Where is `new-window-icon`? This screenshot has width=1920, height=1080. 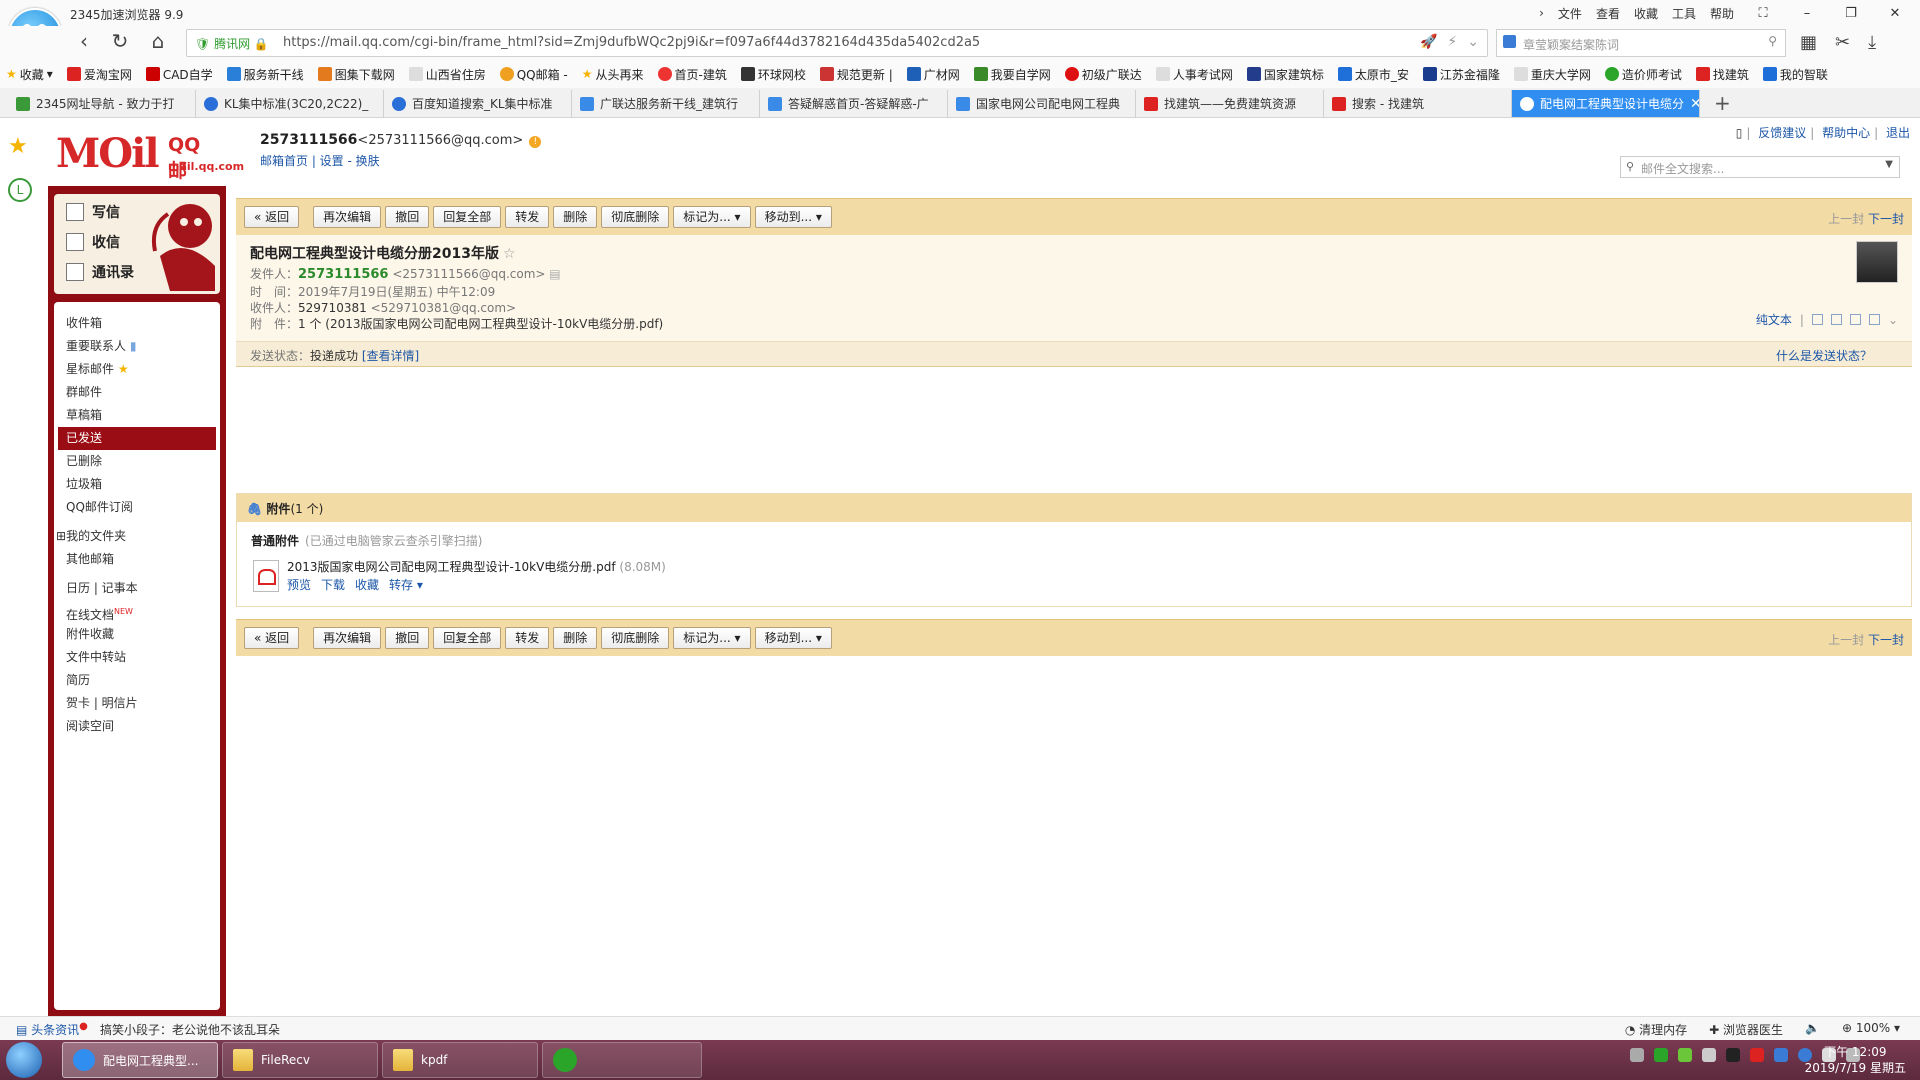
new-window-icon is located at coordinates (1817, 319).